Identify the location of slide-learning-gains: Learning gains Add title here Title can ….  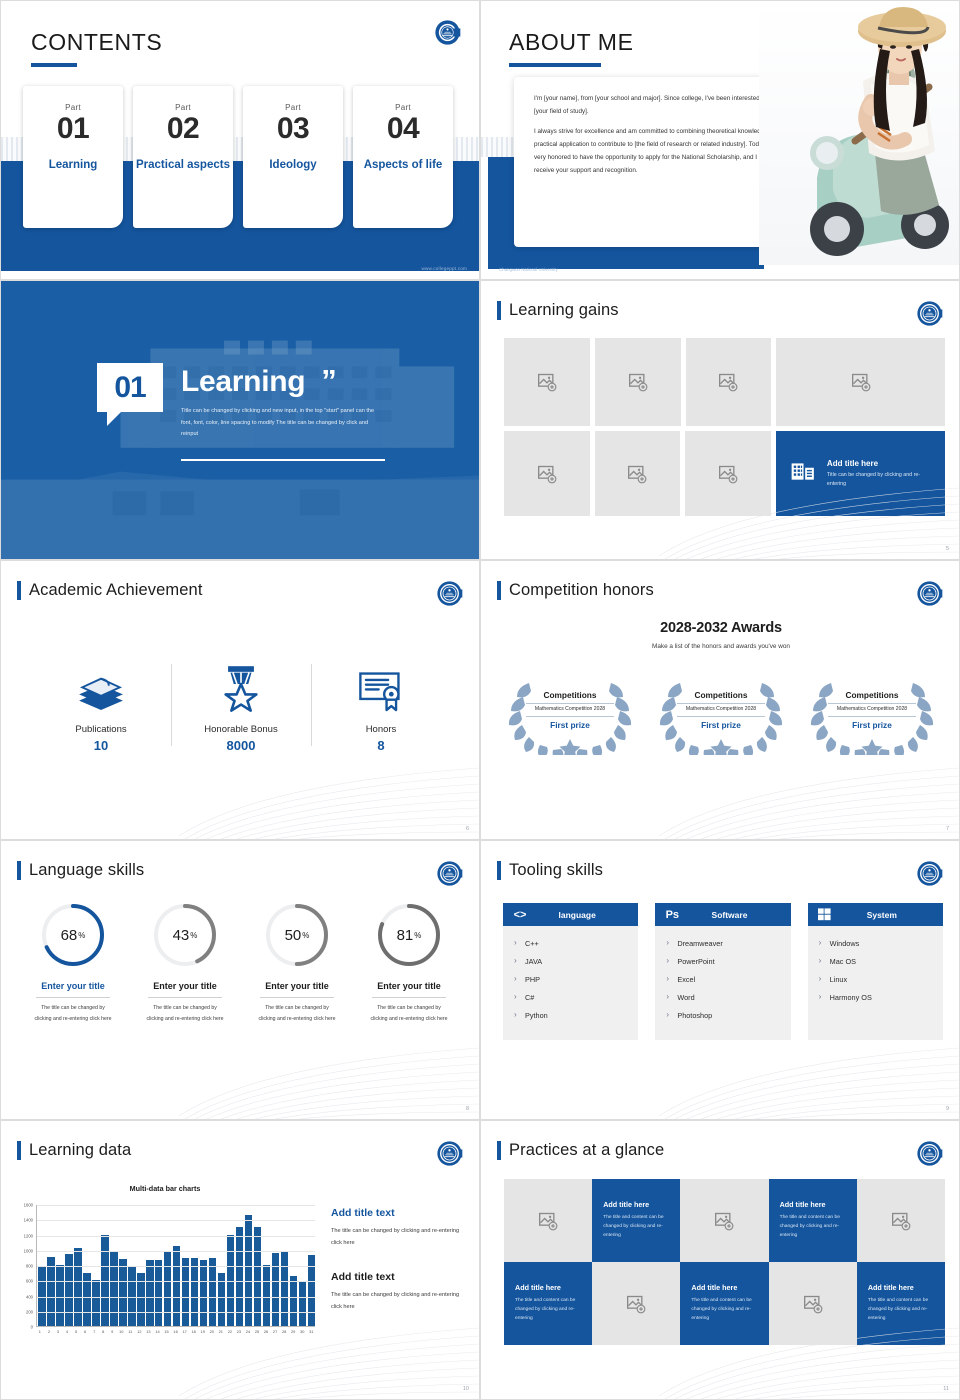
(720, 420).